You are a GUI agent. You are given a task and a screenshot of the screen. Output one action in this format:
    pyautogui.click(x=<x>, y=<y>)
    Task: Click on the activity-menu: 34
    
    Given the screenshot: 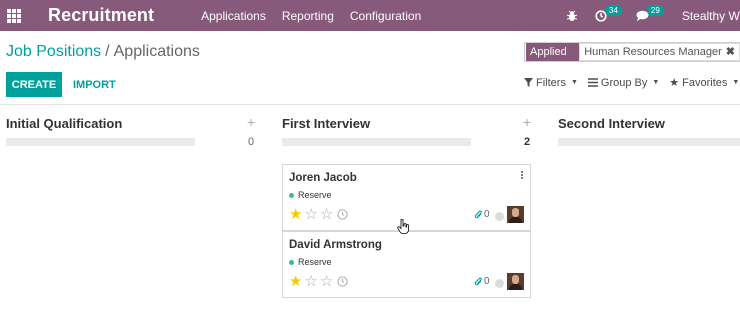 What is the action you would take?
    pyautogui.click(x=608, y=13)
    